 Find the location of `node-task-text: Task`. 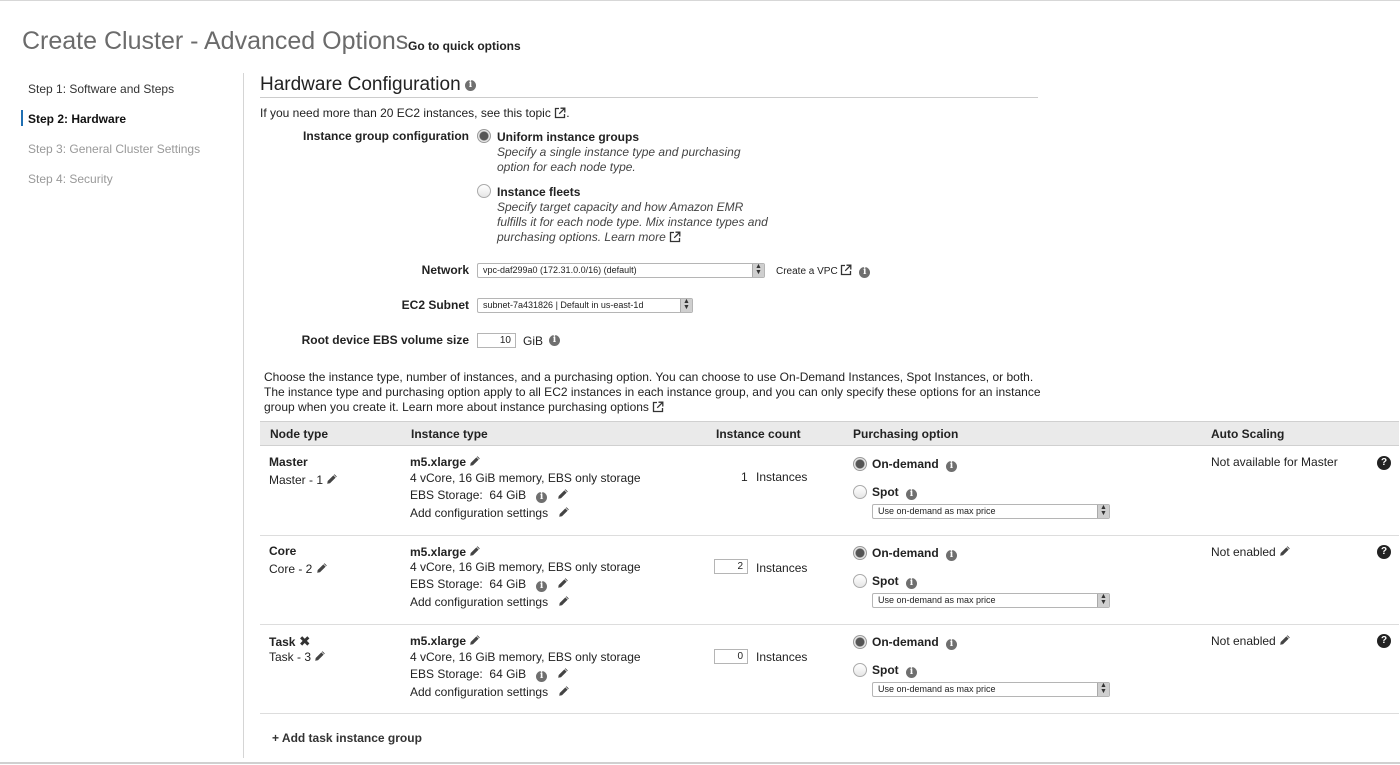

node-task-text: Task is located at coordinates (282, 642).